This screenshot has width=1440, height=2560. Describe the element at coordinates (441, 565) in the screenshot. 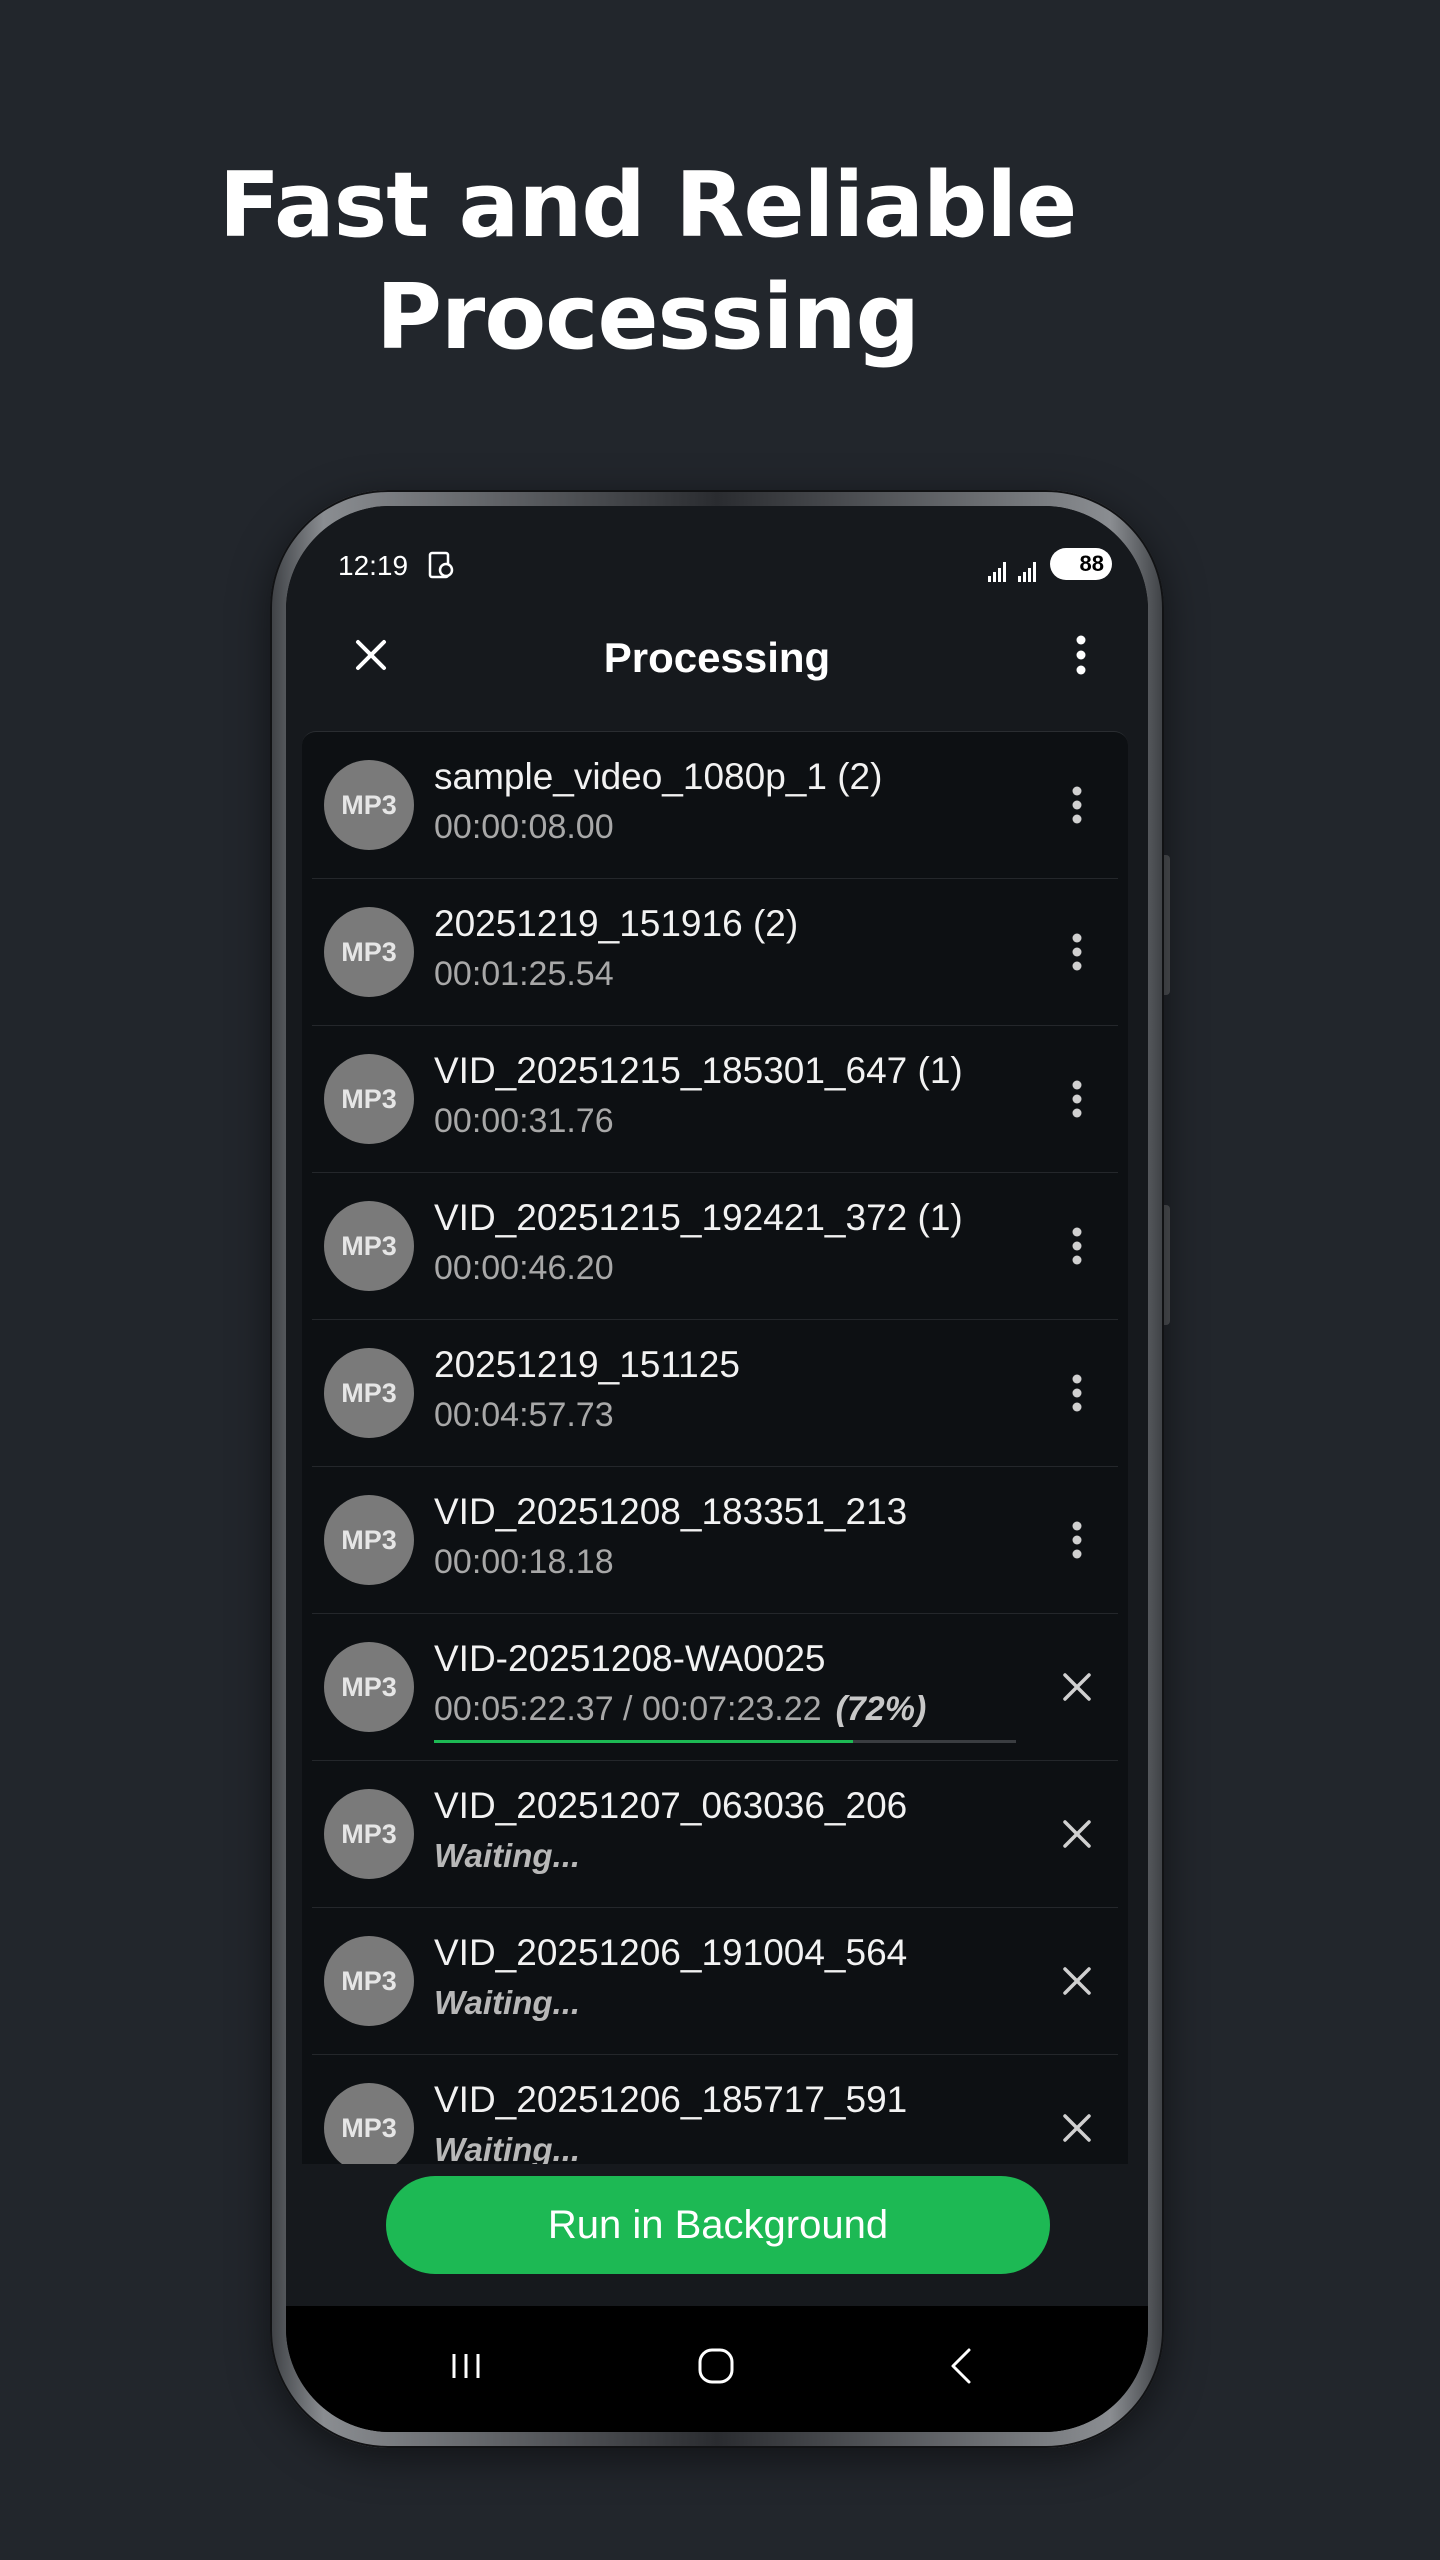

I see `notification-icon` at that location.